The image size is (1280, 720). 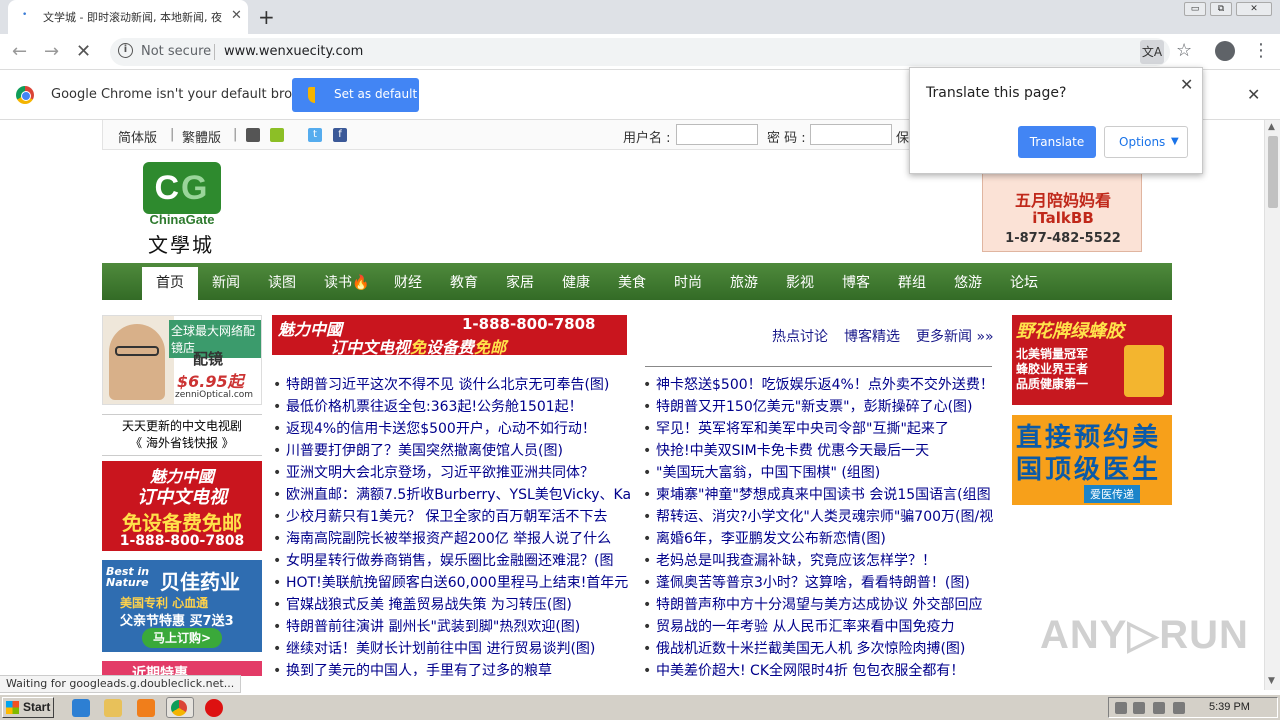 What do you see at coordinates (1271, 681) in the screenshot?
I see `scroll-down-icon: ▼` at bounding box center [1271, 681].